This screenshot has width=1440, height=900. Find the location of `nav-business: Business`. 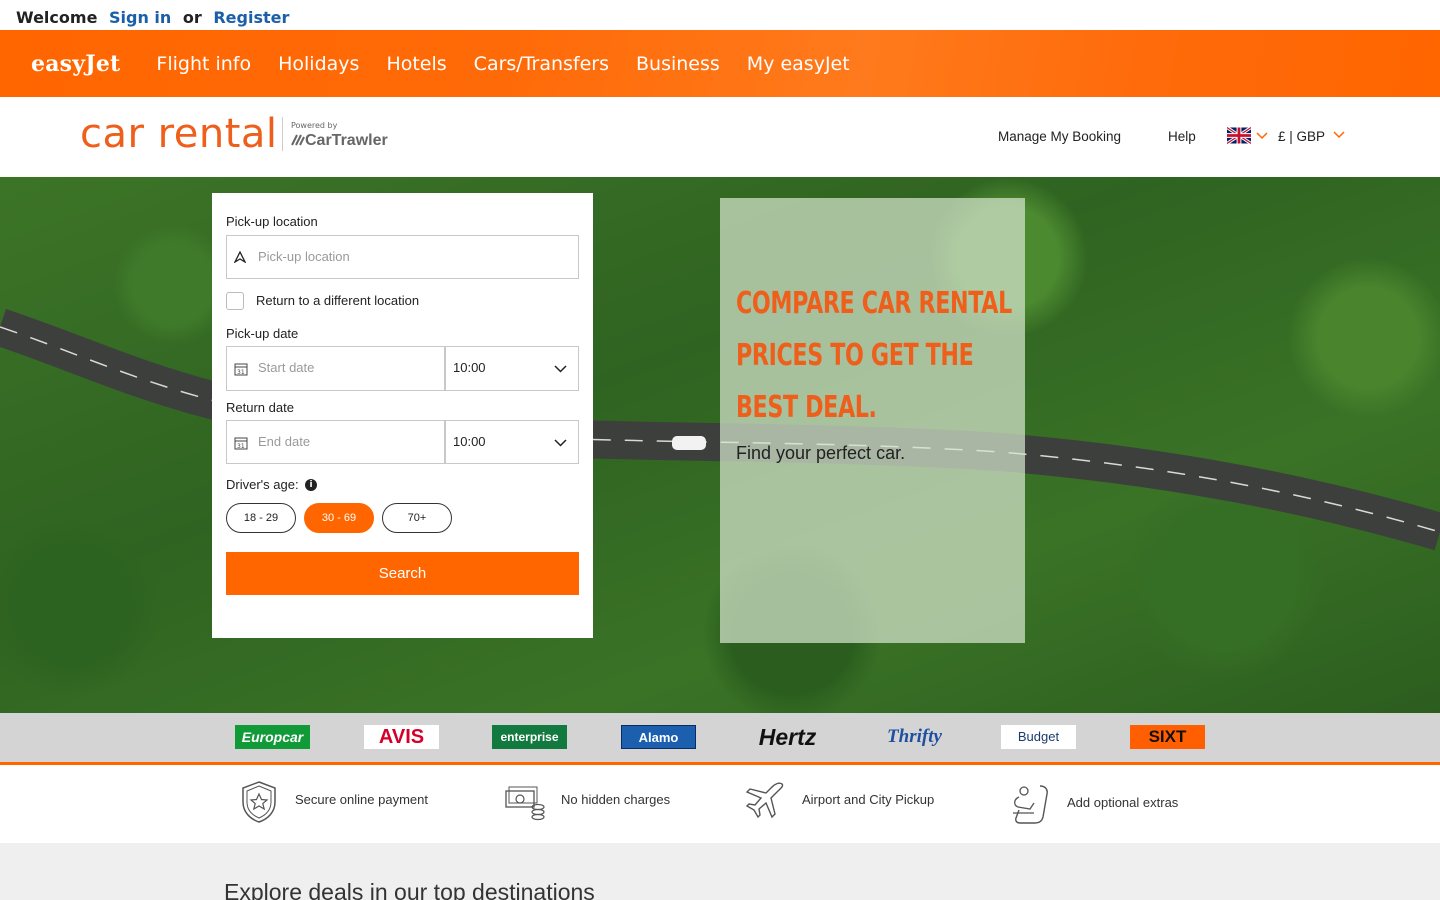

nav-business: Business is located at coordinates (678, 64).